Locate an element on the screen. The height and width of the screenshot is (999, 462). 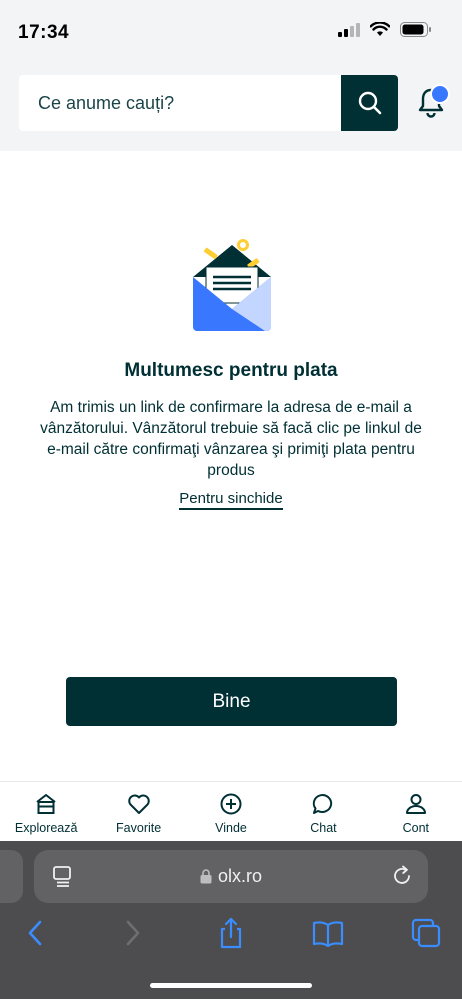
tabs-icon is located at coordinates (426, 933).